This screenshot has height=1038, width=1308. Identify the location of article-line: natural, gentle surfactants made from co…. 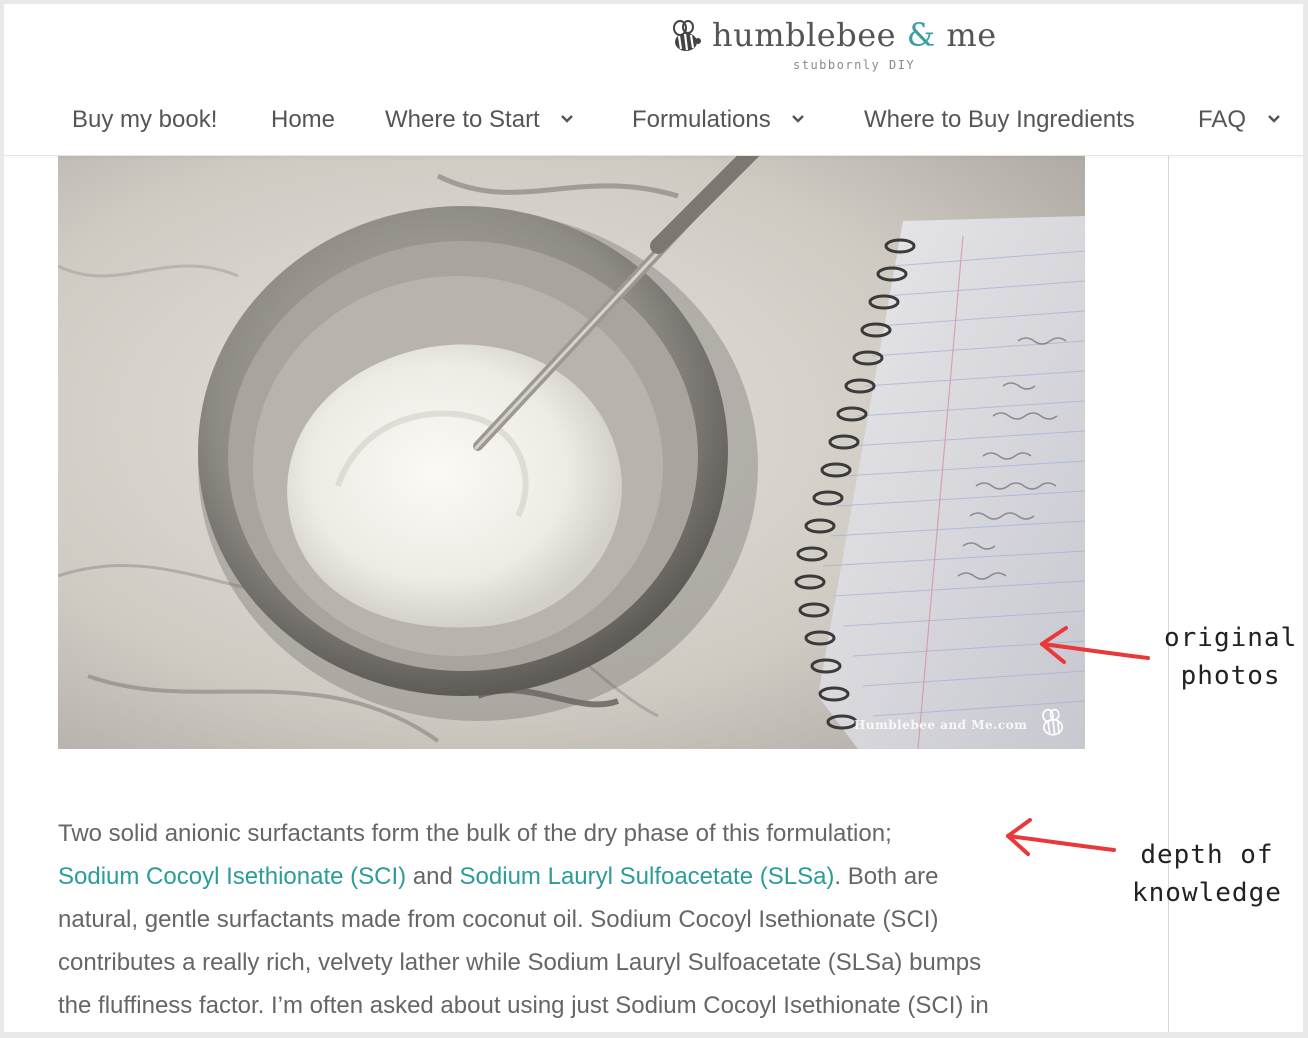
(498, 919).